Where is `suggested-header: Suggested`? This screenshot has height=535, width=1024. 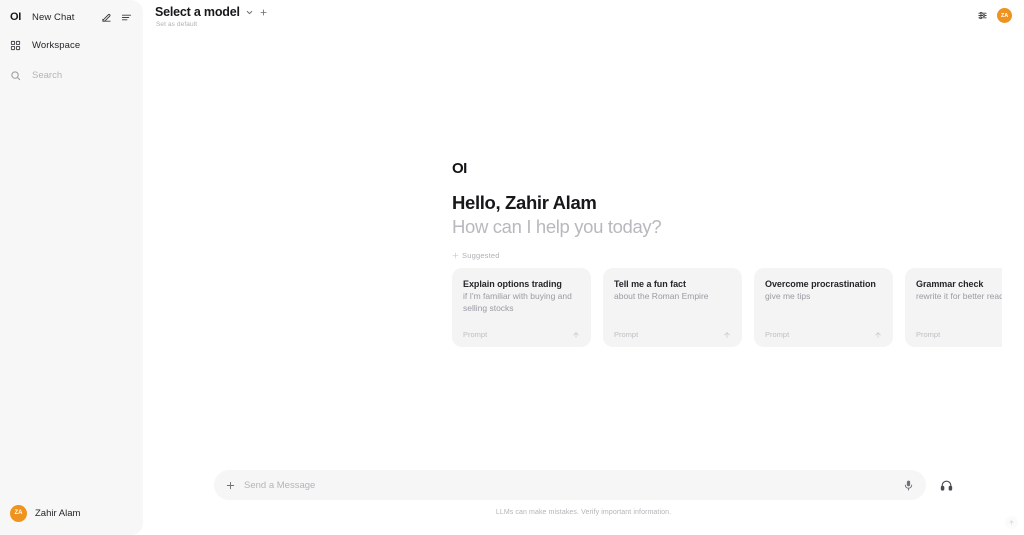 suggested-header: Suggested is located at coordinates (732, 255).